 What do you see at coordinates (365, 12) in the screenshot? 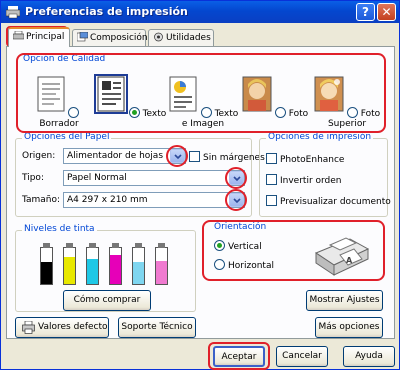
I see `help-title-button: ?` at bounding box center [365, 12].